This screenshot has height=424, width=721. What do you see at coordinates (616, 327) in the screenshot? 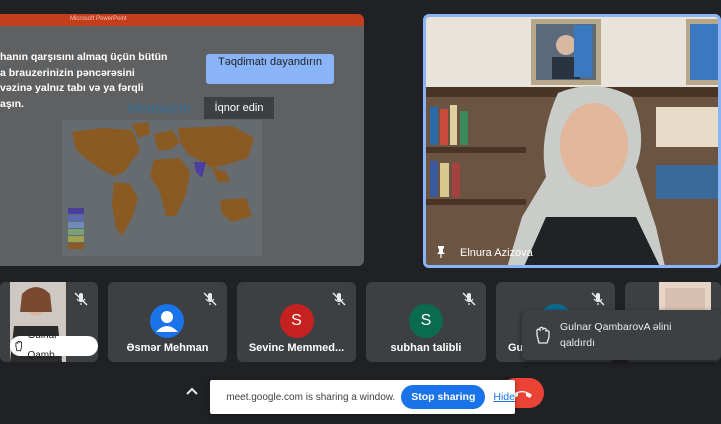
I see `notification-line: Gulnar QambarovA əlini` at bounding box center [616, 327].